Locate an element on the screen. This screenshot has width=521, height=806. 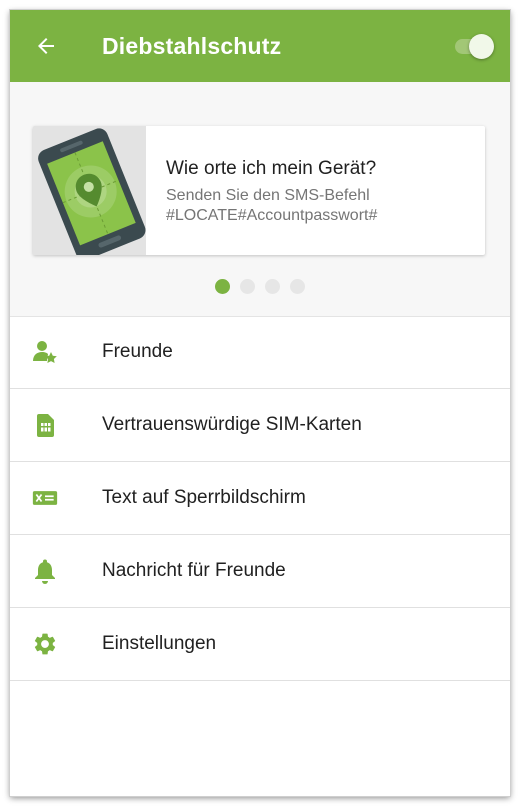
protection-toggle is located at coordinates (474, 47).